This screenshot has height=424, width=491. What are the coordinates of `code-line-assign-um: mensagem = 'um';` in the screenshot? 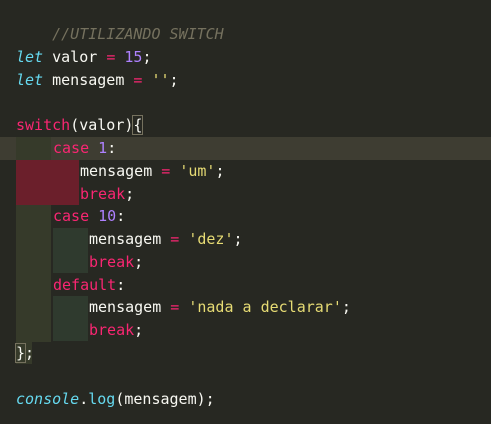 It's located at (152, 171).